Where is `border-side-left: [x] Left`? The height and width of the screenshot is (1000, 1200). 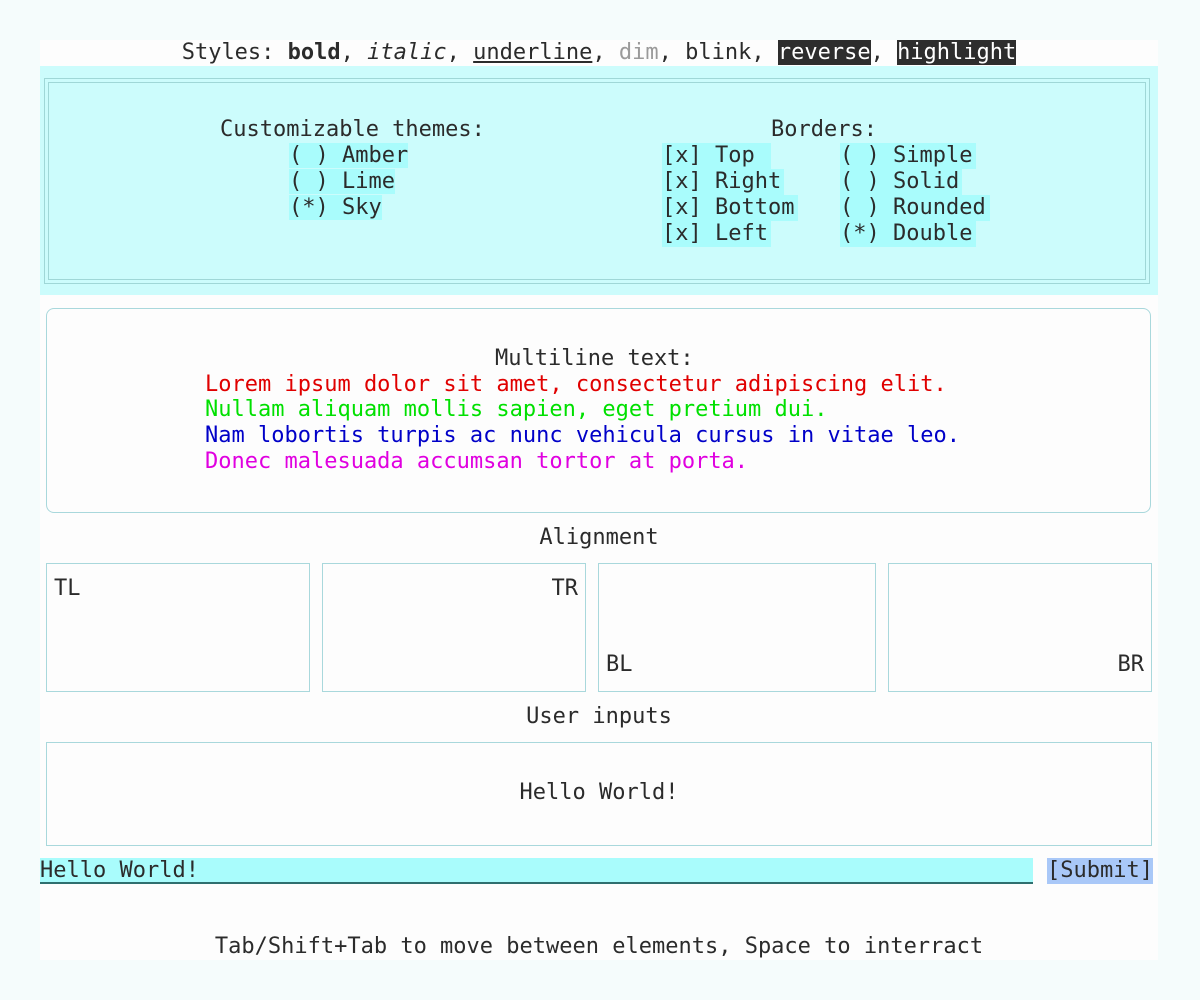
border-side-left: [x] Left is located at coordinates (716, 234).